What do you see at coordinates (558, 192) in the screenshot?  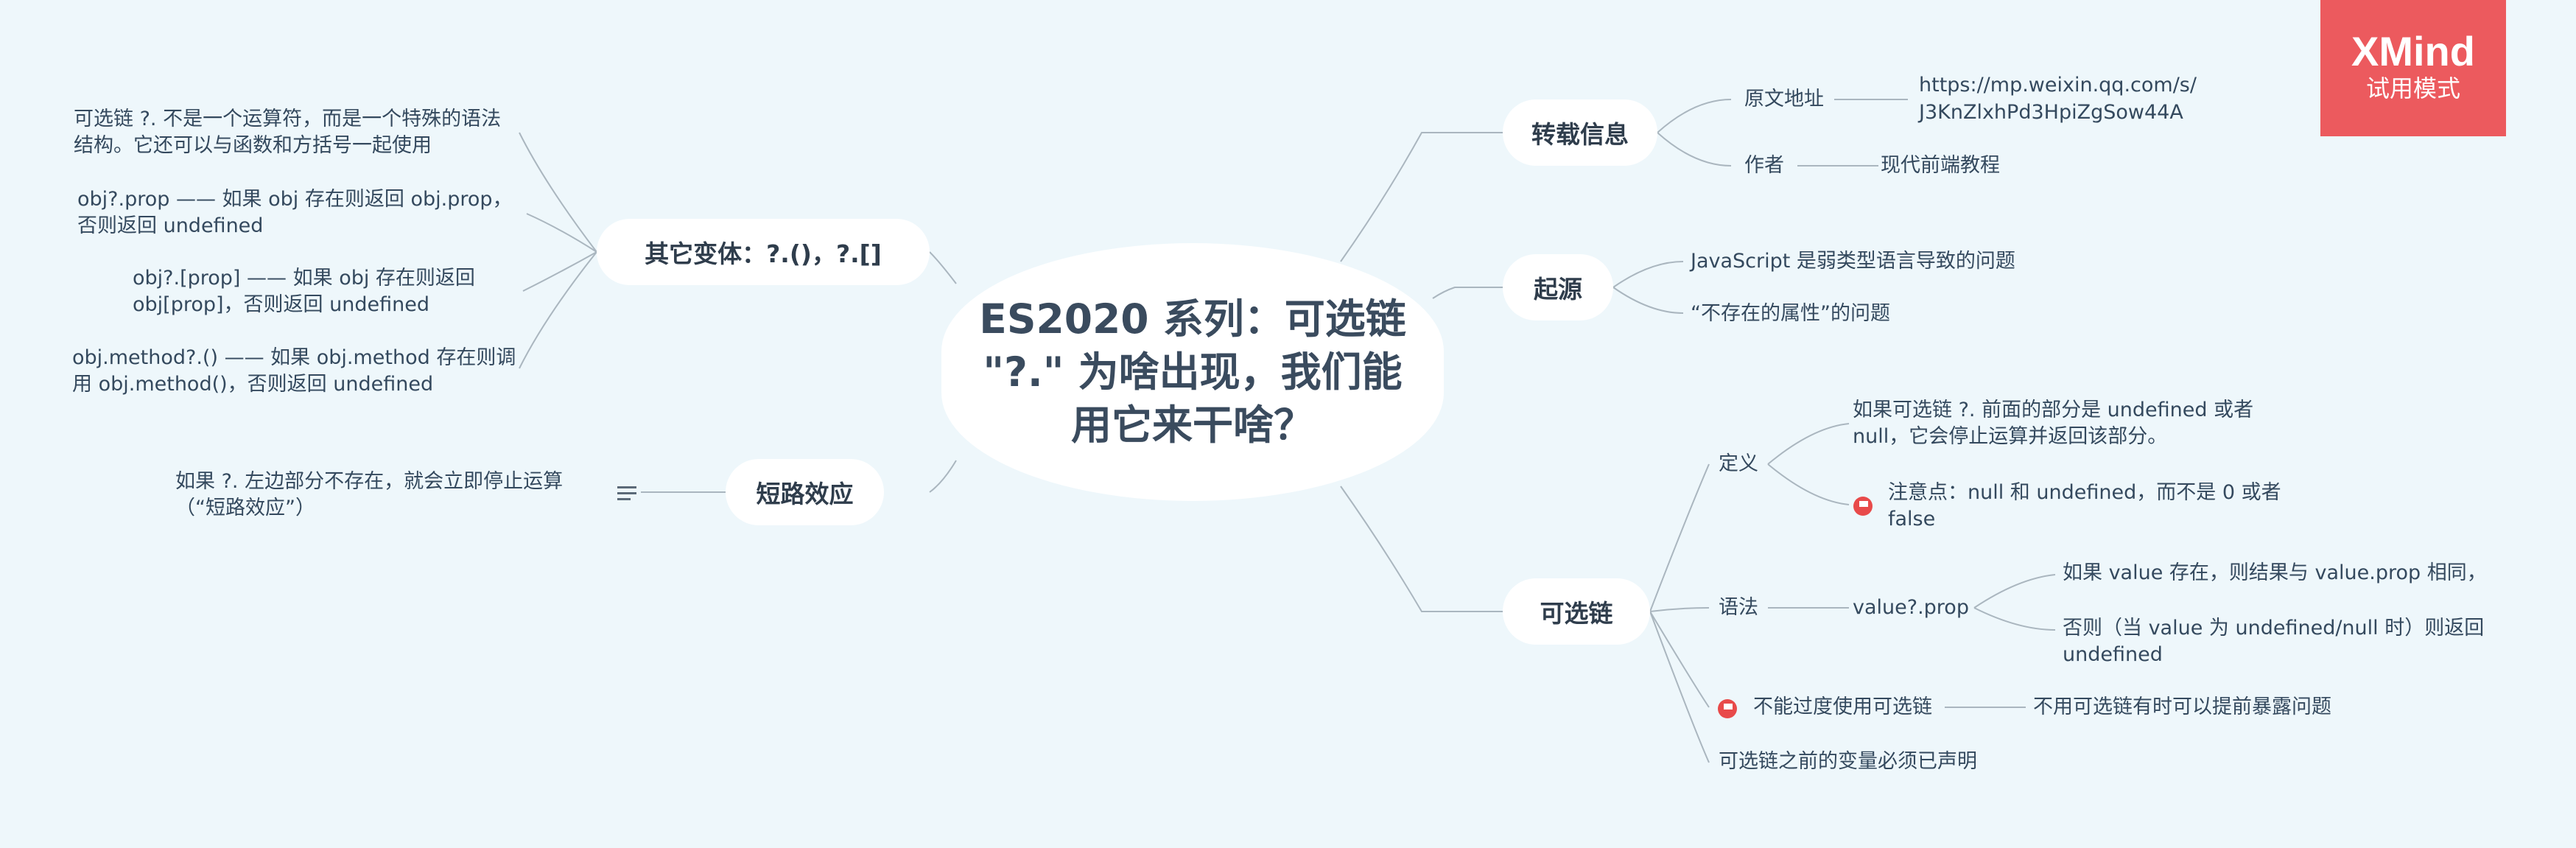 I see `connector-variants-item1` at bounding box center [558, 192].